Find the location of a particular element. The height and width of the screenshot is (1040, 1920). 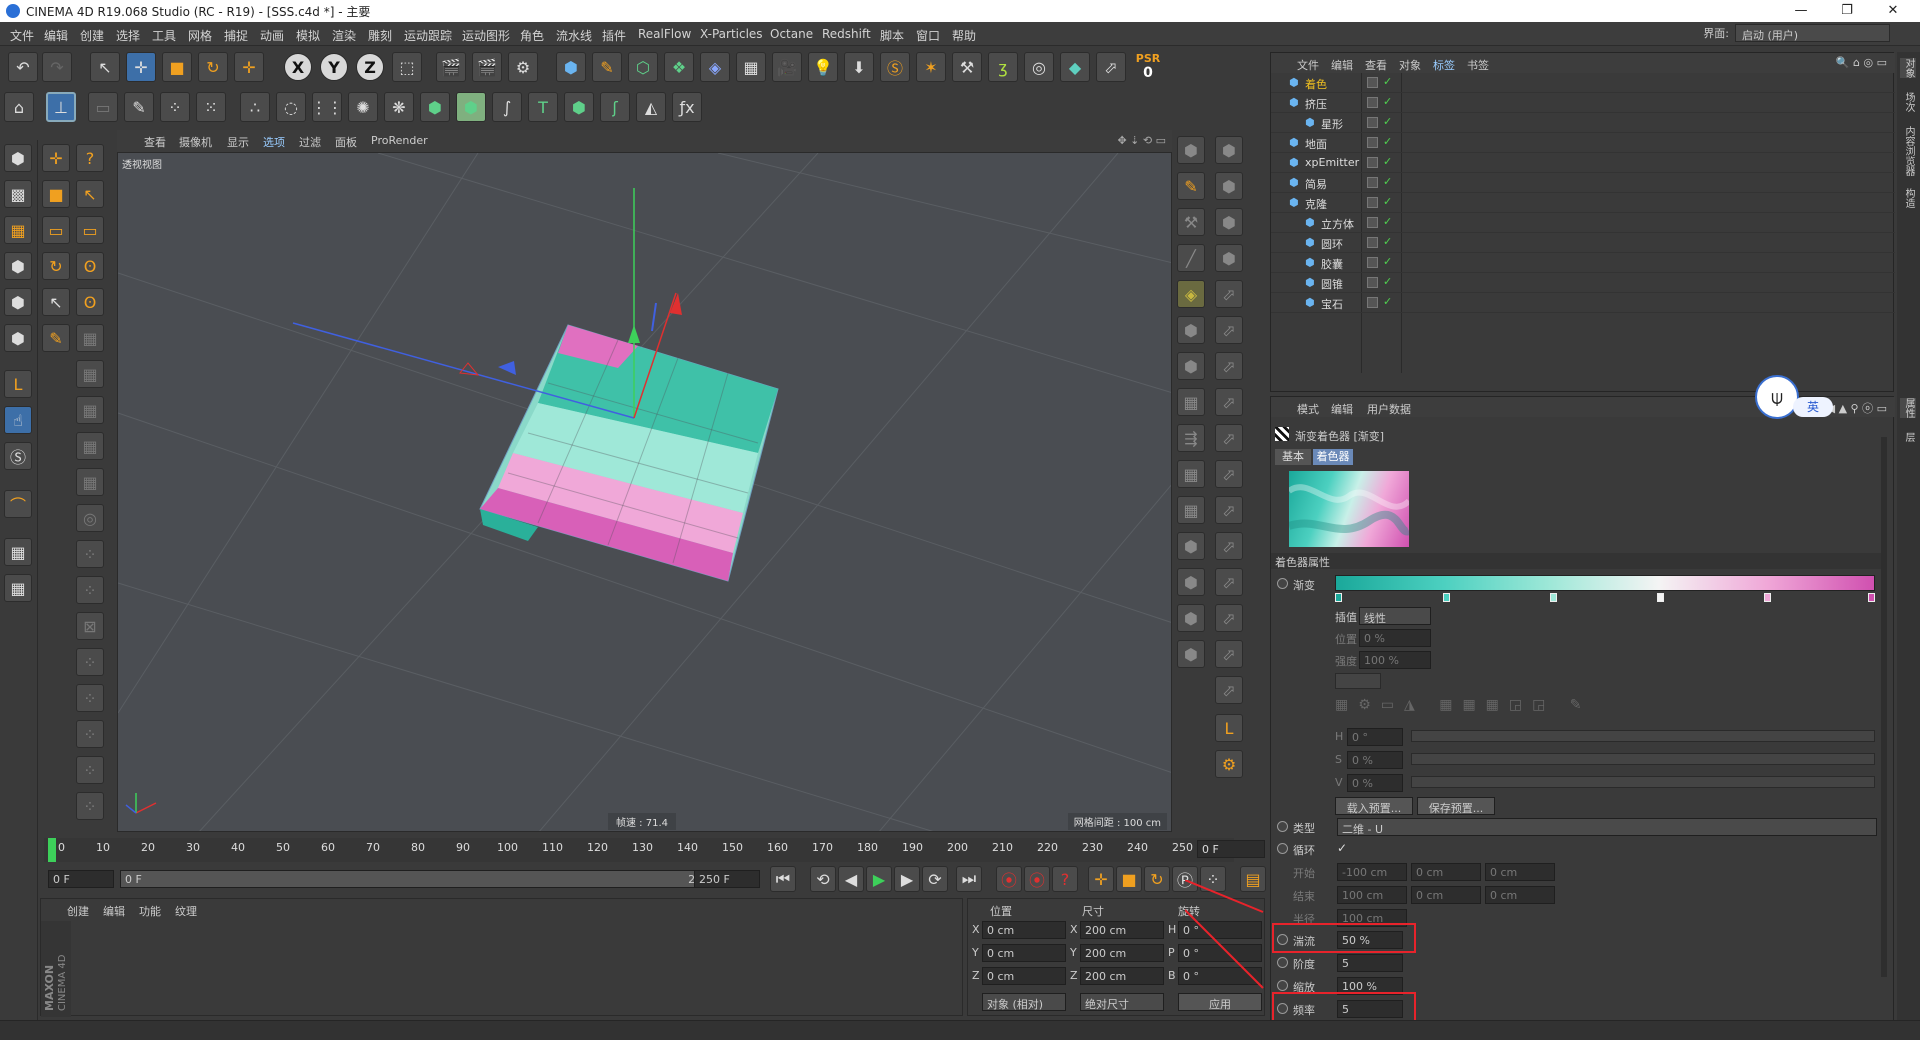

polygon-icon: ⬢ is located at coordinates (18, 338).